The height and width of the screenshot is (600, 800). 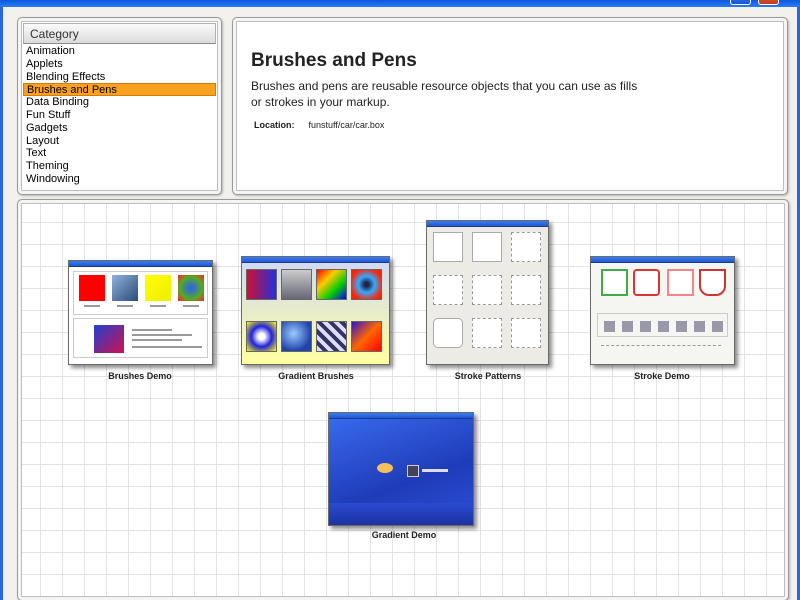 I want to click on category-item: Theming, so click(x=119, y=166).